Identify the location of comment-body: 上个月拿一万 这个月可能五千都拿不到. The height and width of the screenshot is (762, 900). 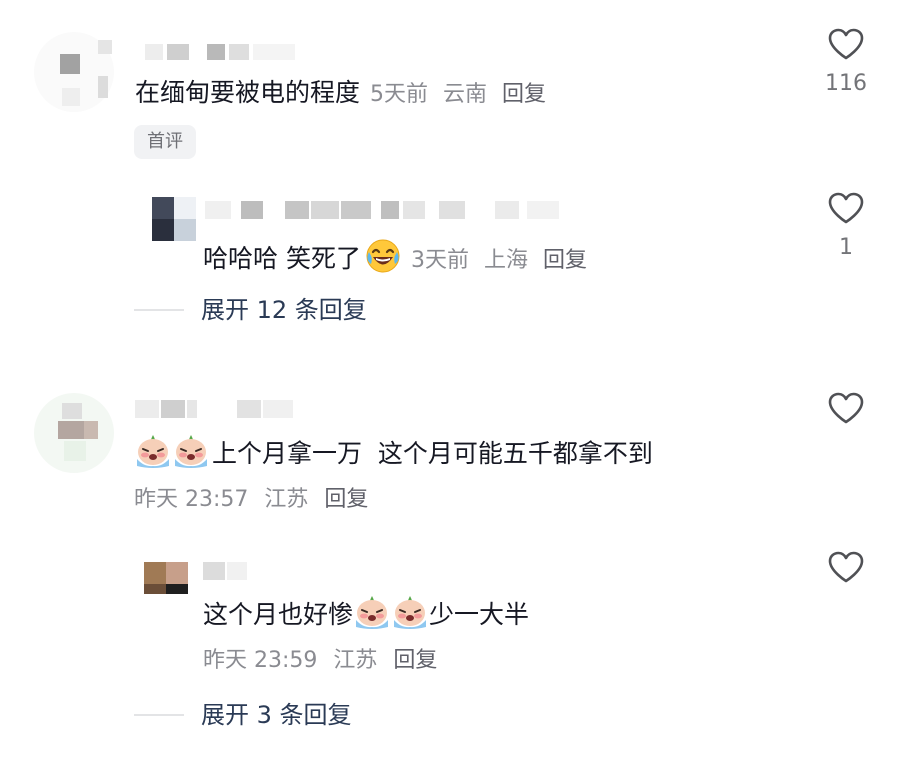
(393, 453).